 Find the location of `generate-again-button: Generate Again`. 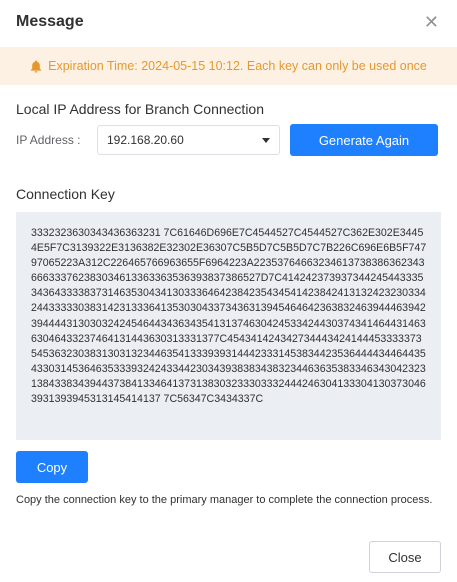

generate-again-button: Generate Again is located at coordinates (364, 140).